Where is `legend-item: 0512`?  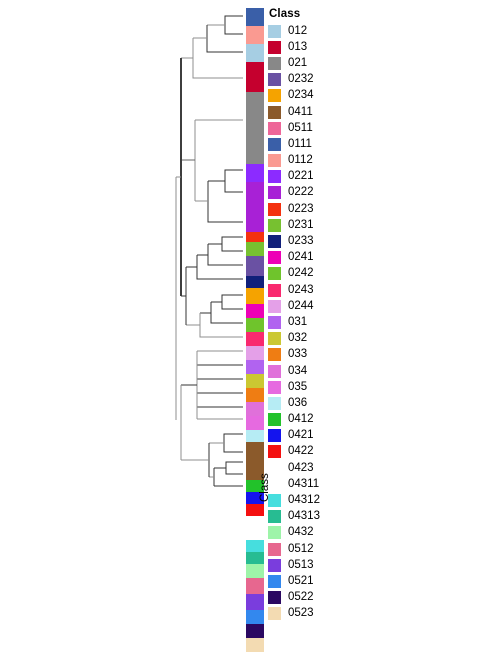
legend-item: 0512 is located at coordinates (328, 549).